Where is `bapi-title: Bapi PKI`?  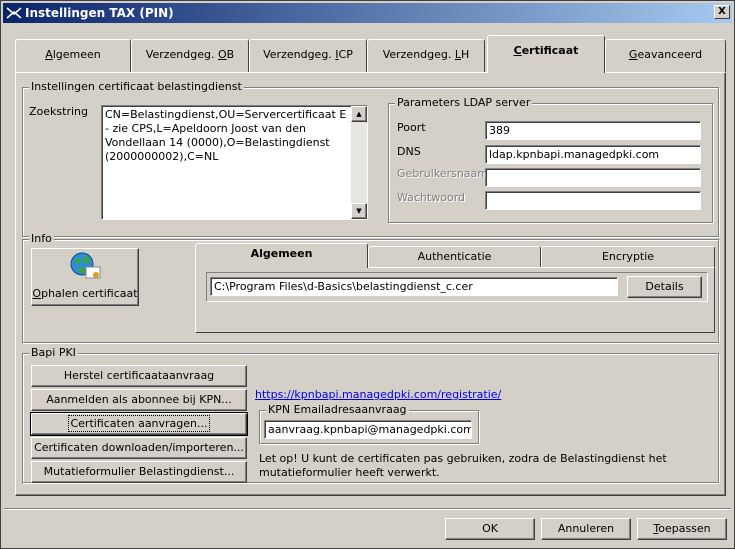 bapi-title: Bapi PKI is located at coordinates (53, 353).